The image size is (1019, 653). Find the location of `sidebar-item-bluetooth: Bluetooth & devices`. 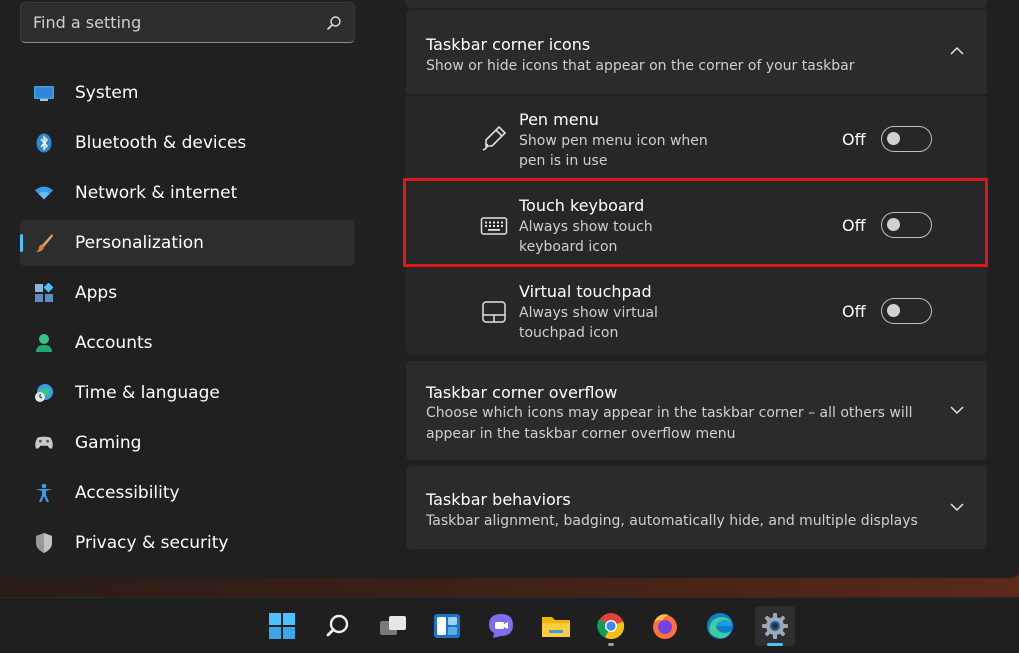

sidebar-item-bluetooth: Bluetooth & devices is located at coordinates (187, 143).